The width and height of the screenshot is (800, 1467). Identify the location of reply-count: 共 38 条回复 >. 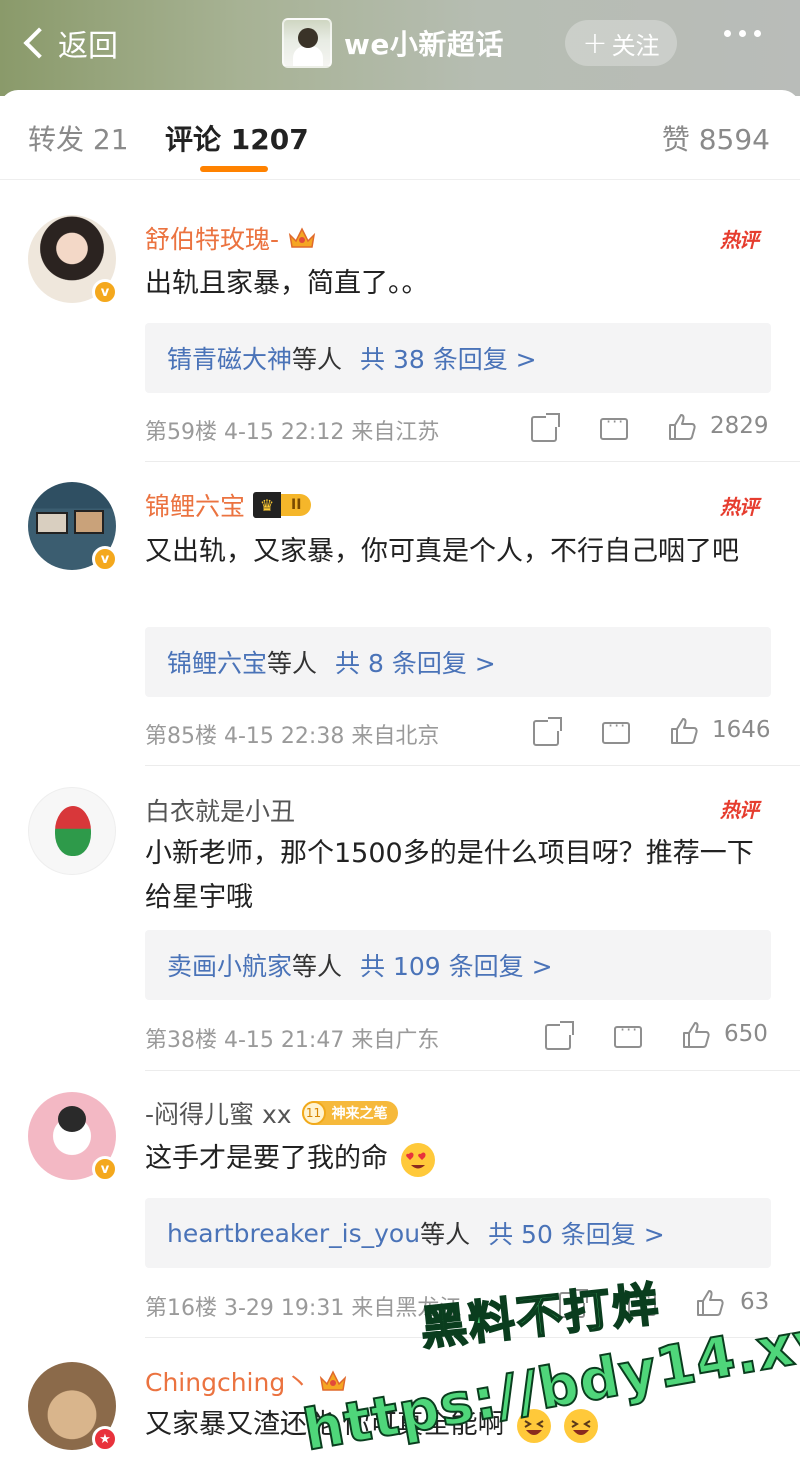
(448, 358).